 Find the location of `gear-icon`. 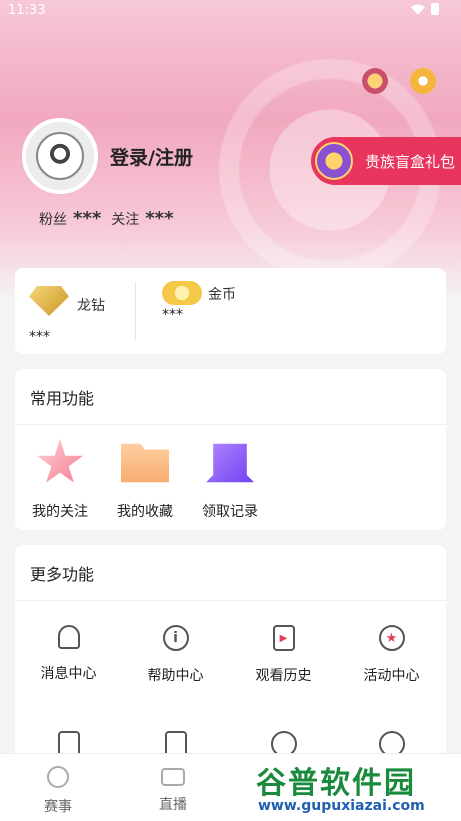

gear-icon is located at coordinates (423, 81).